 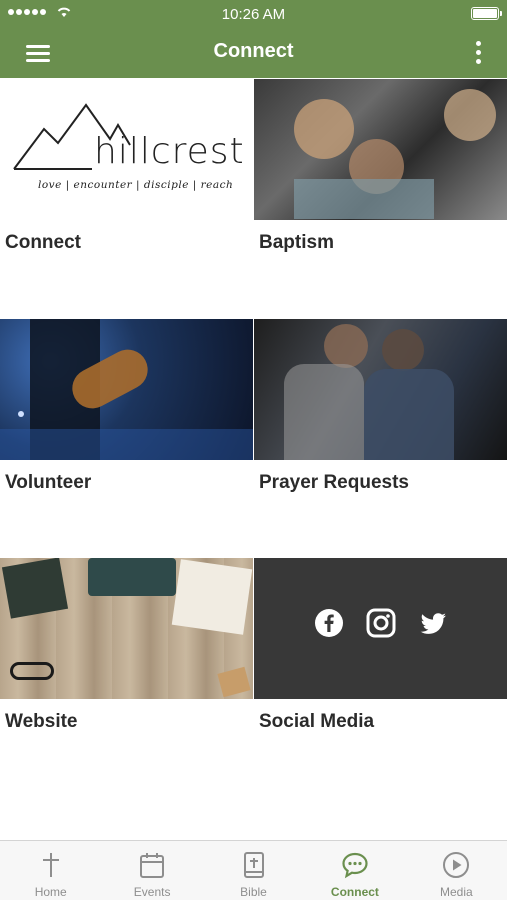 I want to click on tab-events: Events, so click(x=151, y=870).